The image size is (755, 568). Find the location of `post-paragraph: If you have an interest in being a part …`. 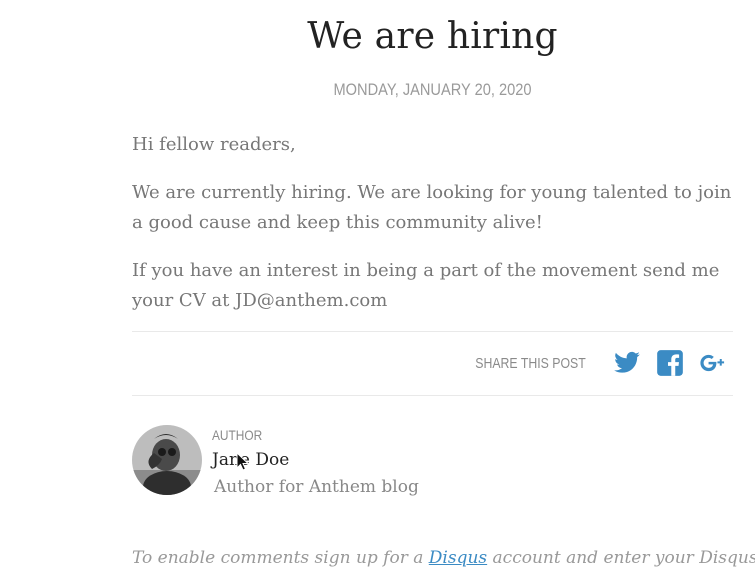

post-paragraph: If you have an interest in being a part … is located at coordinates (426, 285).